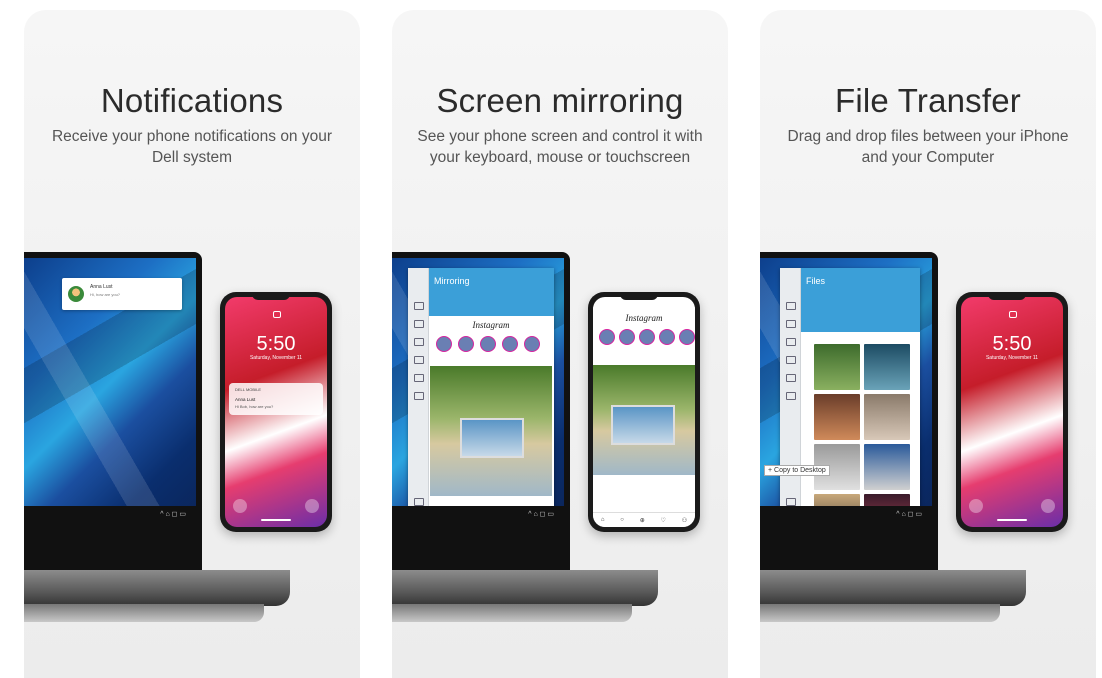  I want to click on avatar, so click(76, 294).